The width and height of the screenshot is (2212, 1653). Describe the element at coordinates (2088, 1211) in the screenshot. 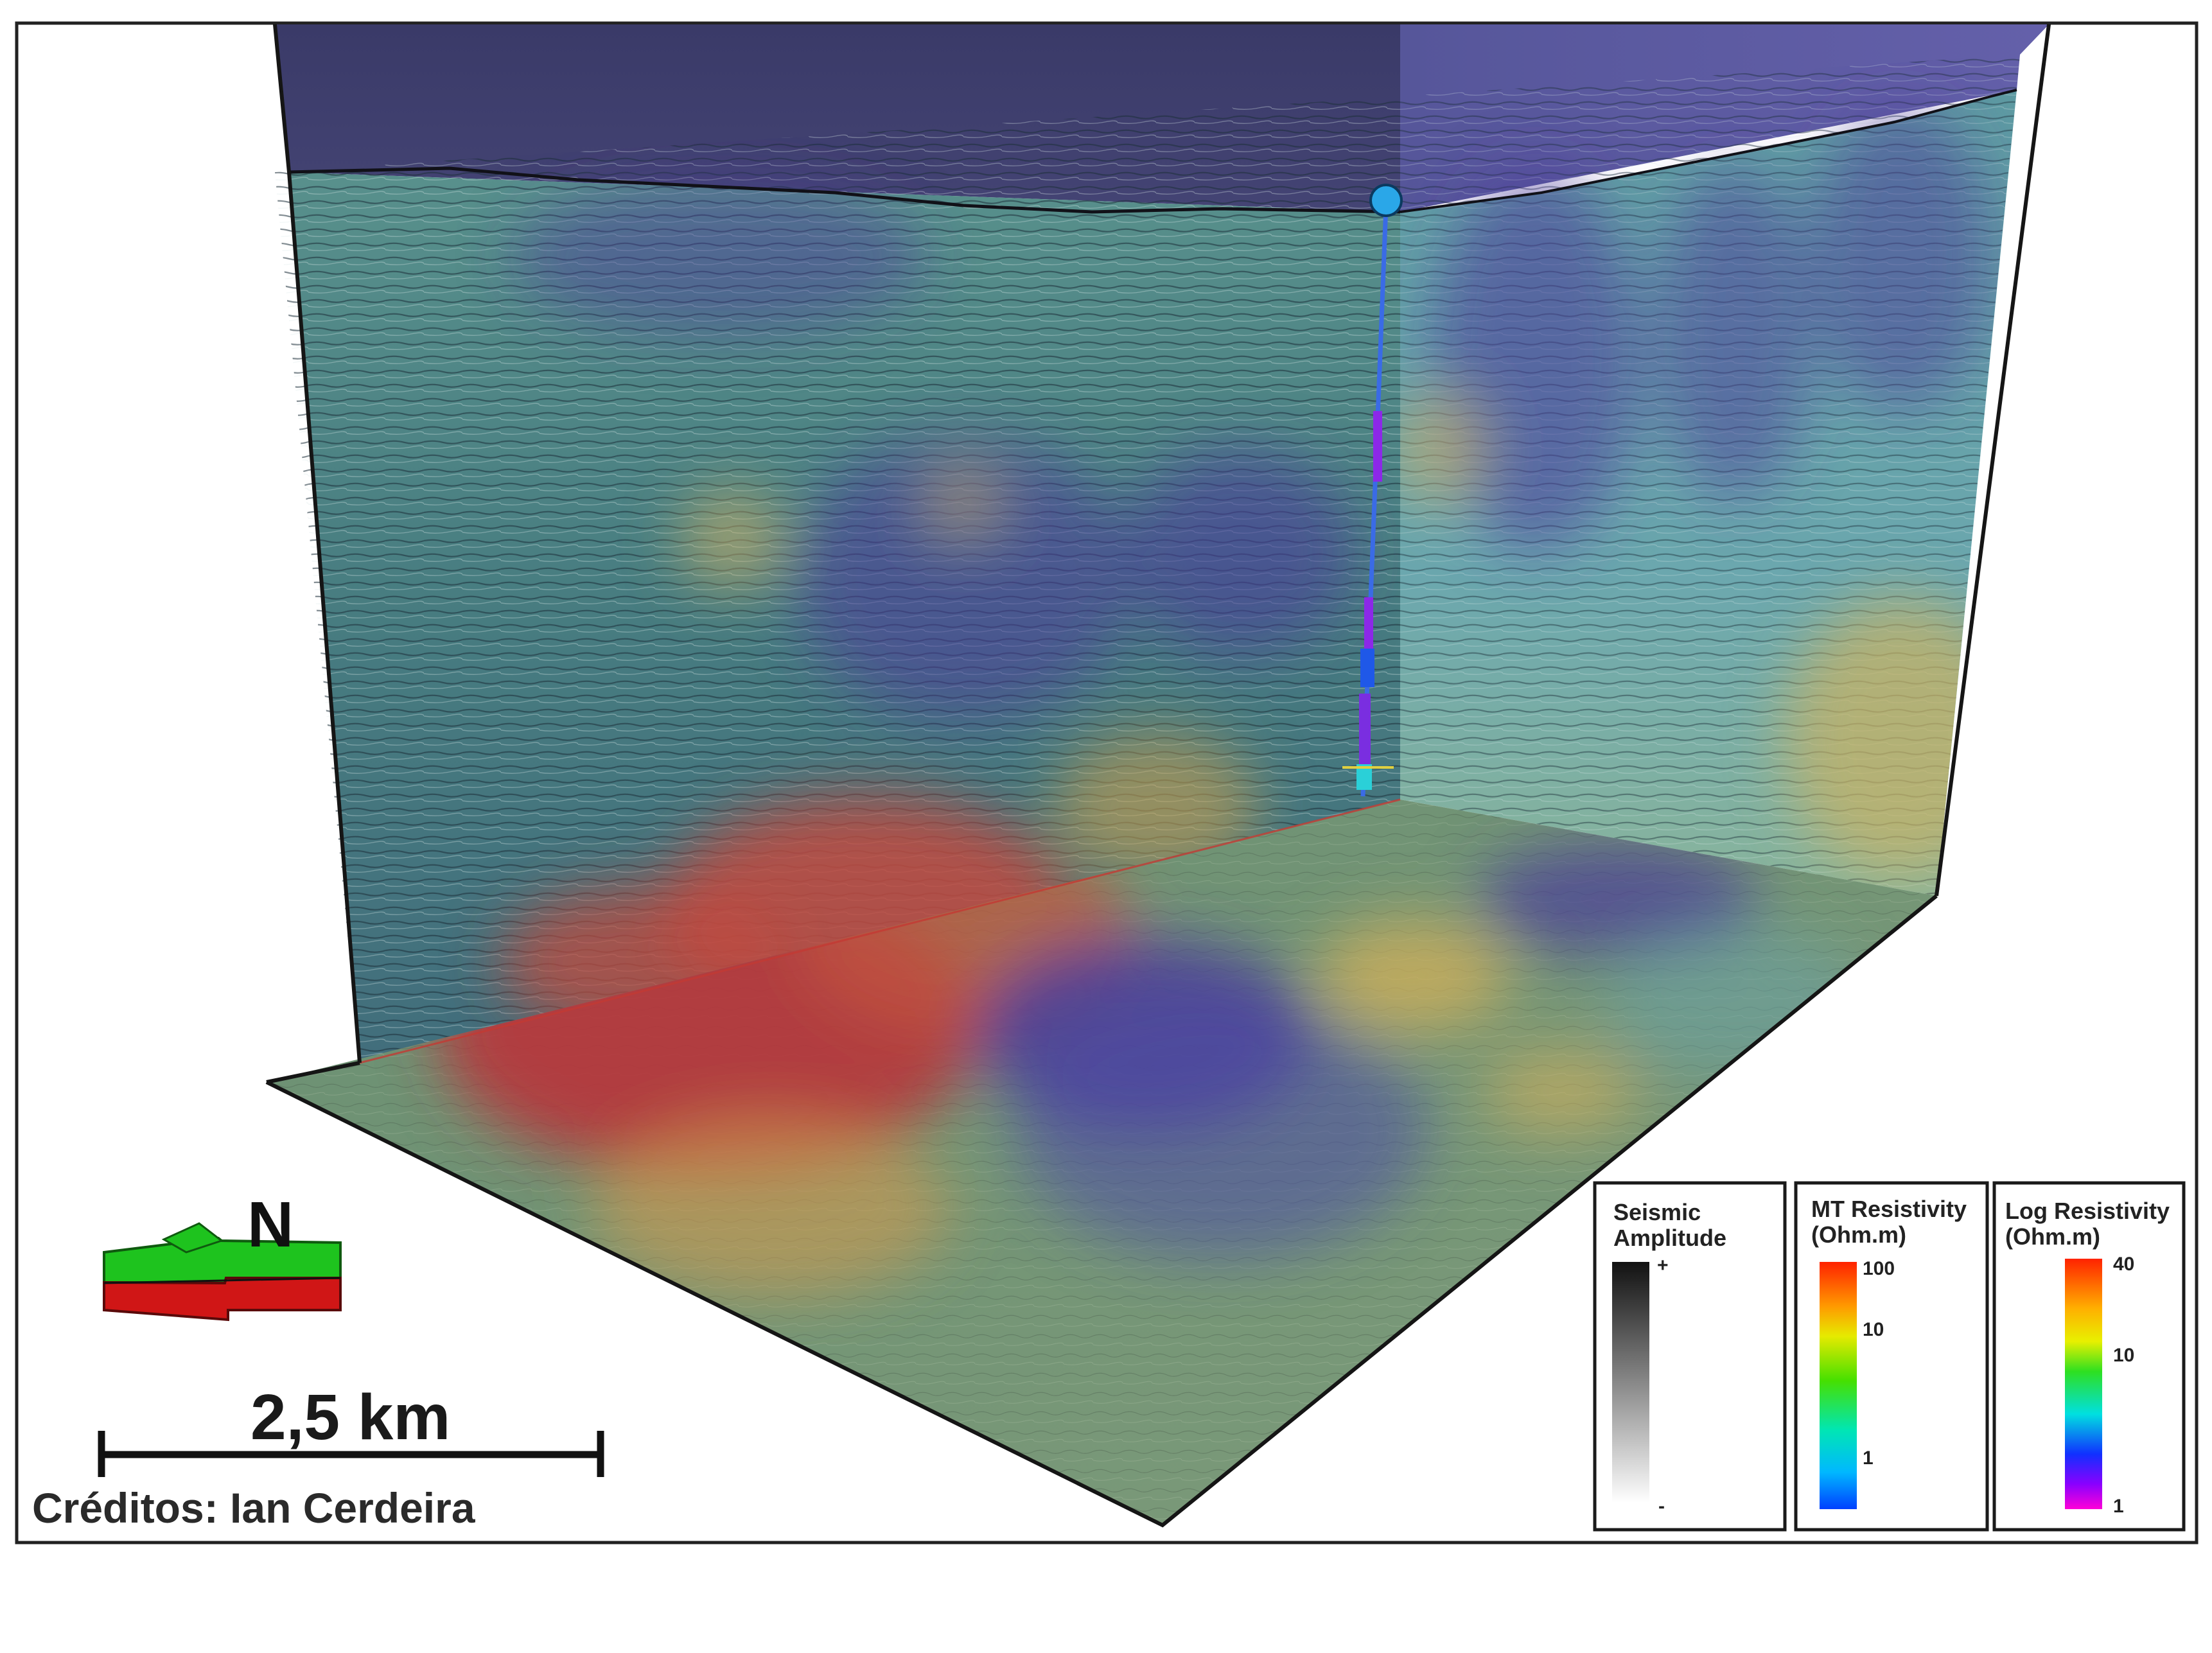

I see `legend-log-title-1: Log Resistivity` at that location.